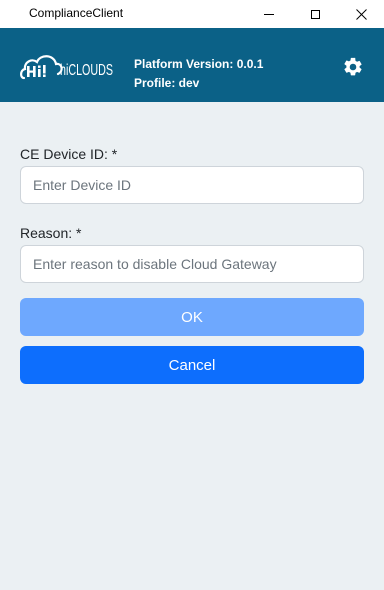 Image resolution: width=384 pixels, height=590 pixels. I want to click on maximize-button, so click(315, 14).